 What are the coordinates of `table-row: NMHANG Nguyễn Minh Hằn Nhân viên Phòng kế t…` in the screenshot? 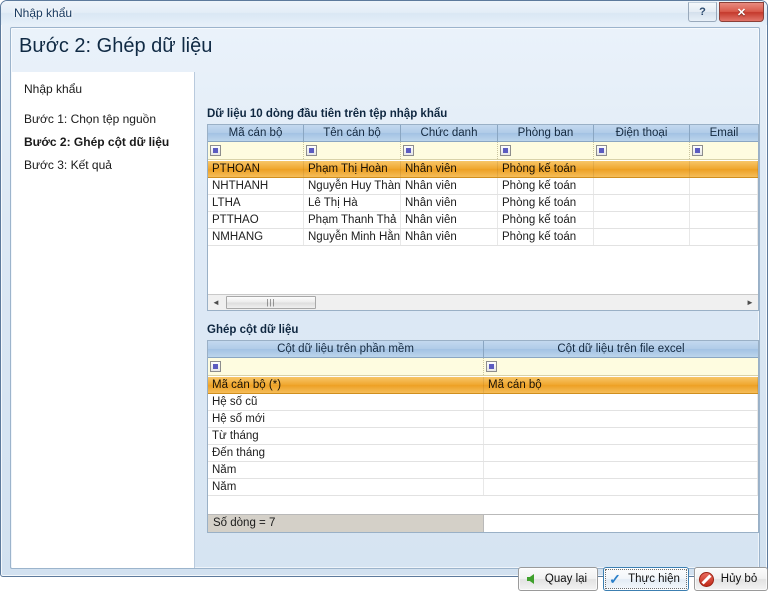 It's located at (483, 237).